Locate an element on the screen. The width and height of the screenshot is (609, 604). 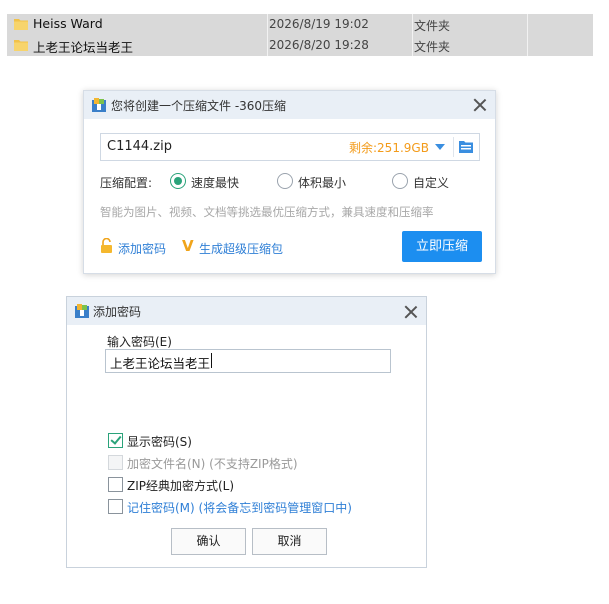
radio-fastest is located at coordinates (178, 181).